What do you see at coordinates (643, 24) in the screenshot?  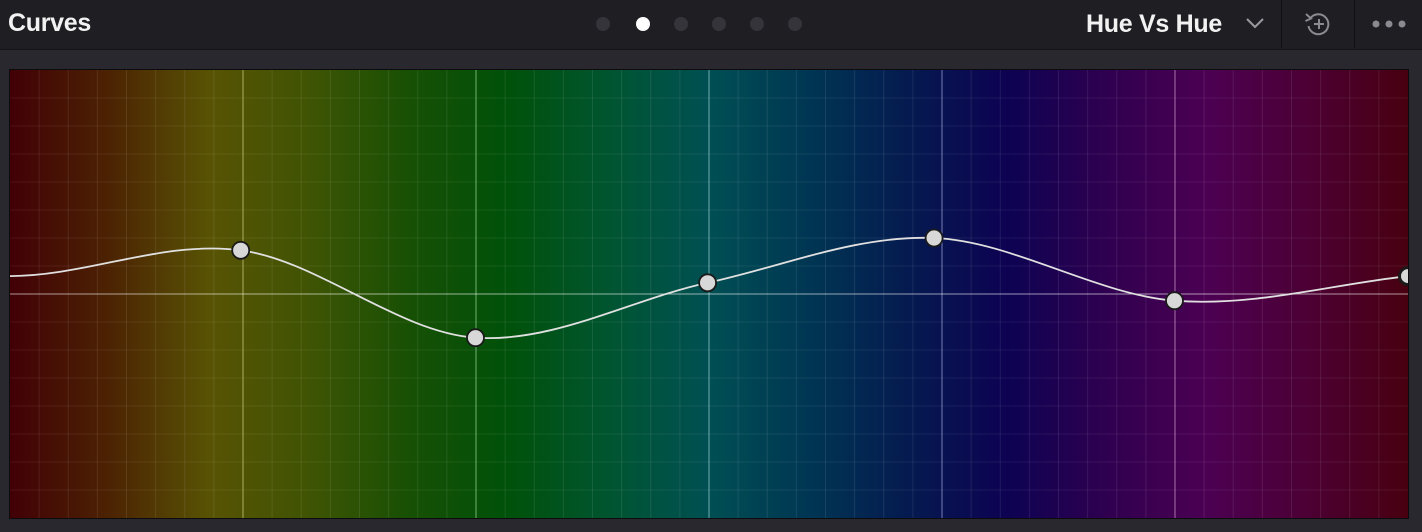 I see `page-dot-2-active` at bounding box center [643, 24].